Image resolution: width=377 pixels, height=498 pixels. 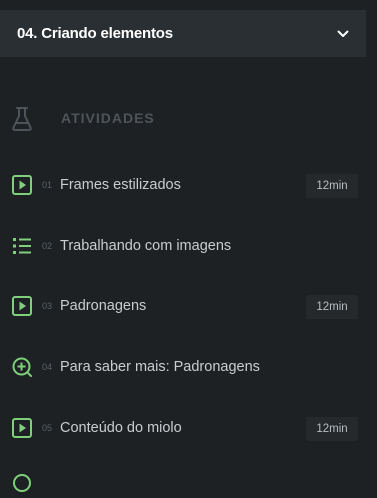 I want to click on activity-label: Frames estilizados, so click(x=120, y=185).